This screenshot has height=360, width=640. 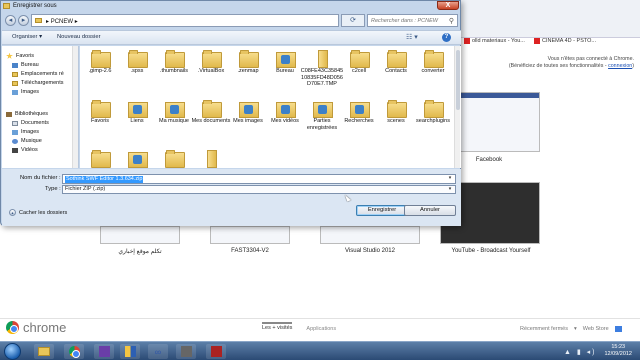 What do you see at coordinates (36, 327) in the screenshot?
I see `chrome-logo: chrome` at bounding box center [36, 327].